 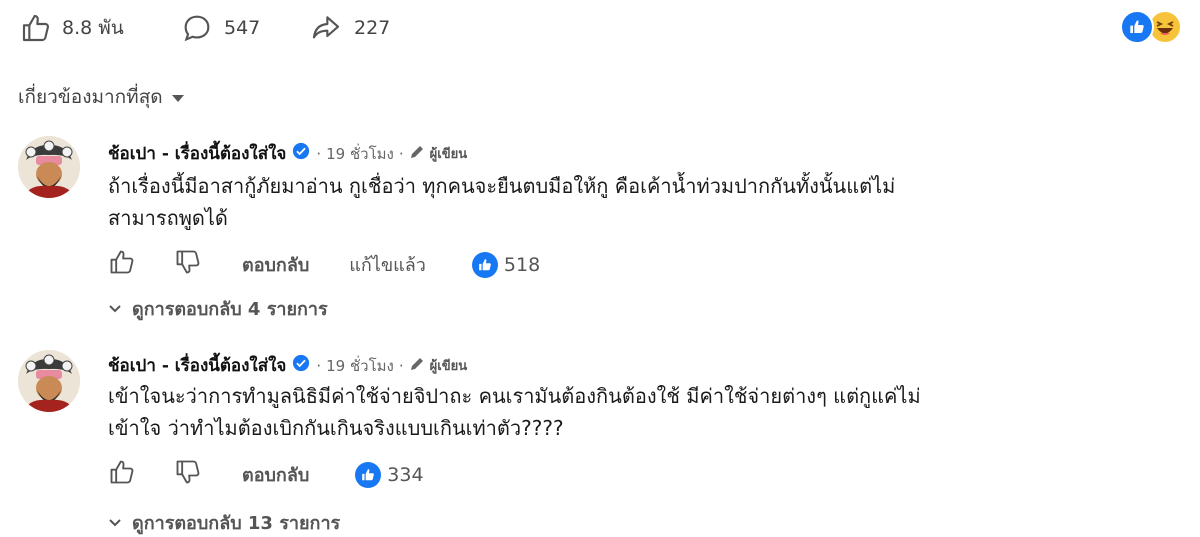 What do you see at coordinates (178, 97) in the screenshot?
I see `caret-down-icon` at bounding box center [178, 97].